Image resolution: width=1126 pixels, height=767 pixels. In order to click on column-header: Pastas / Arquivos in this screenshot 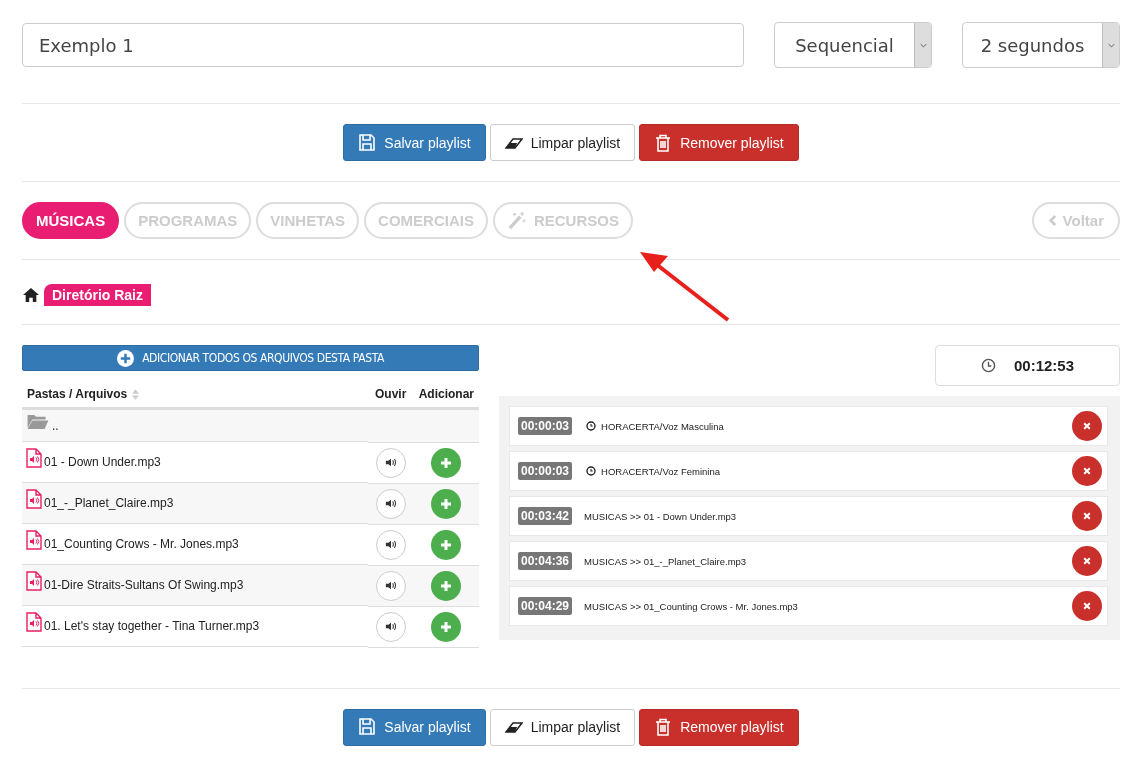, I will do `click(77, 394)`.